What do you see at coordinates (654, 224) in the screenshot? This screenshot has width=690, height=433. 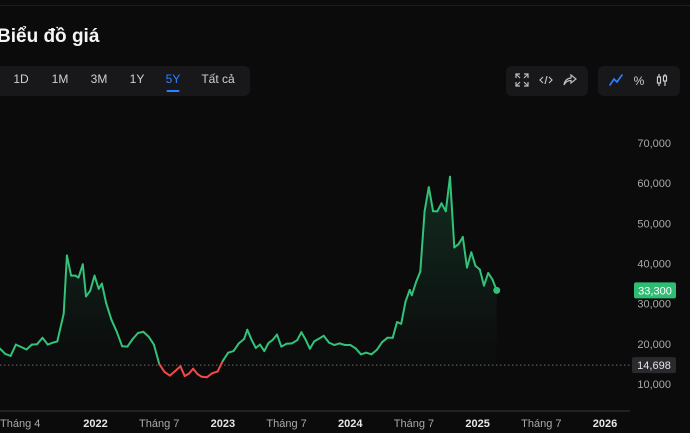 I see `y-tick-label: 50,000` at bounding box center [654, 224].